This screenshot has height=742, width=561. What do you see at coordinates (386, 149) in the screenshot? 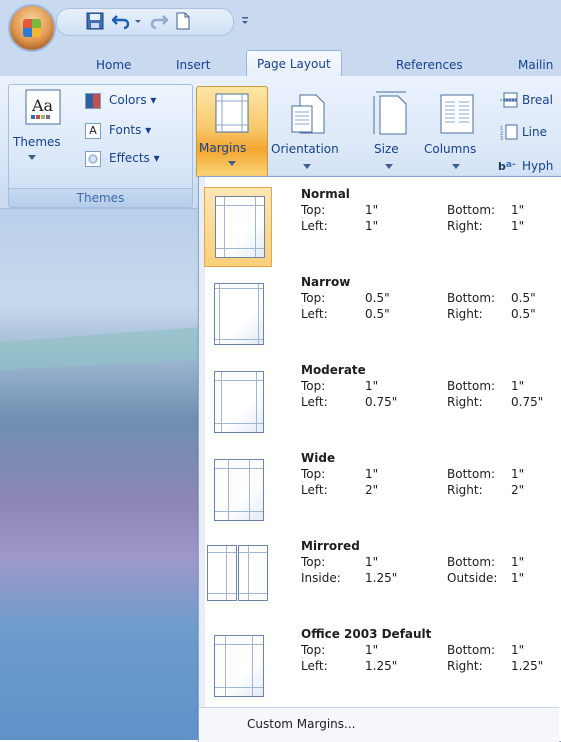
I see `size-button: Size` at bounding box center [386, 149].